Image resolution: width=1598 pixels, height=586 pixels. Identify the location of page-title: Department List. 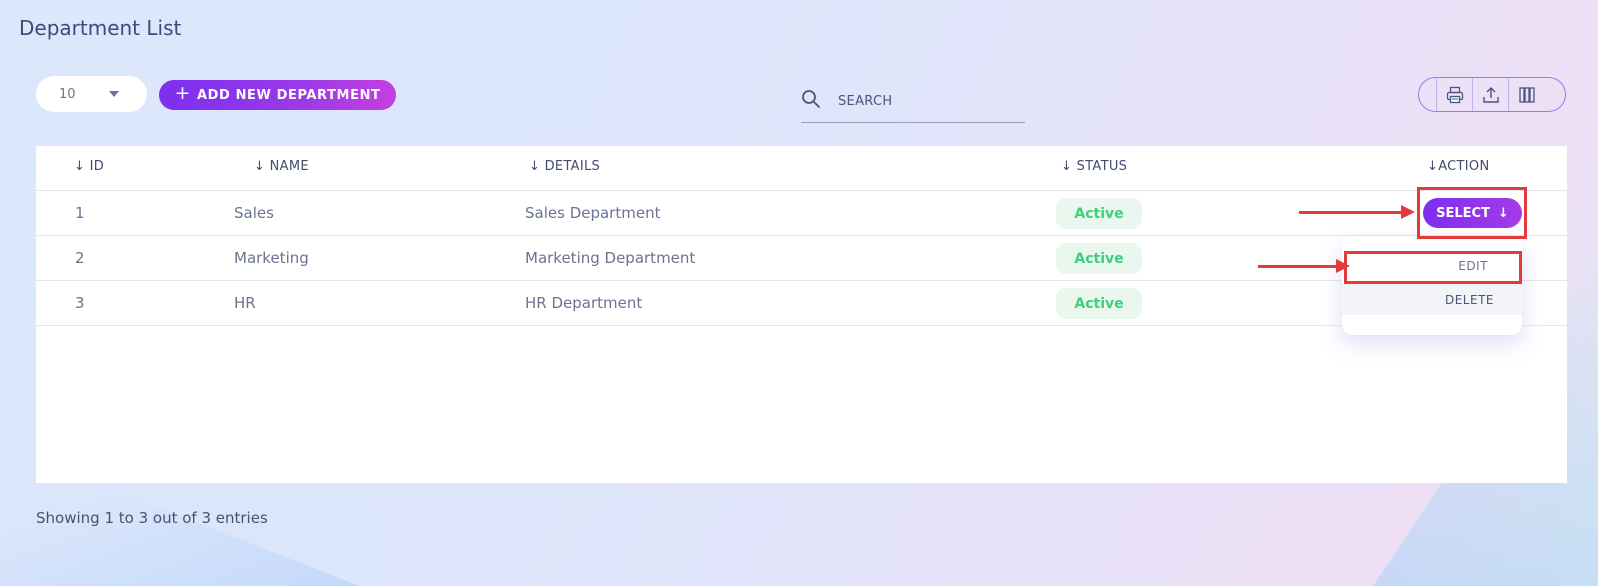
(100, 28).